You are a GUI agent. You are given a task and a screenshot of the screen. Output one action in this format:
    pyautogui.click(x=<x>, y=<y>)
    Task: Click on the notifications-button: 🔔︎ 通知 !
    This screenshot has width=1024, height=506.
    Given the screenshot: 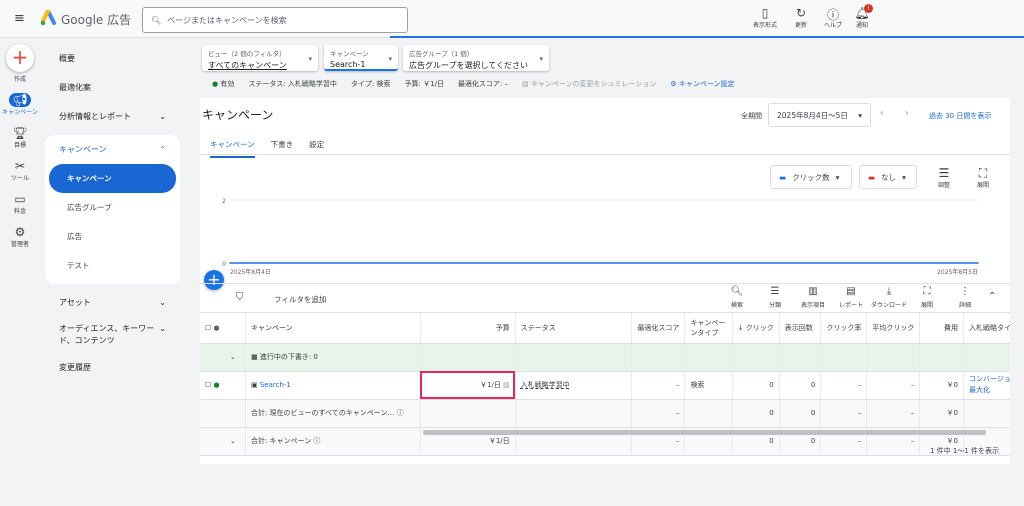 What is the action you would take?
    pyautogui.click(x=862, y=16)
    